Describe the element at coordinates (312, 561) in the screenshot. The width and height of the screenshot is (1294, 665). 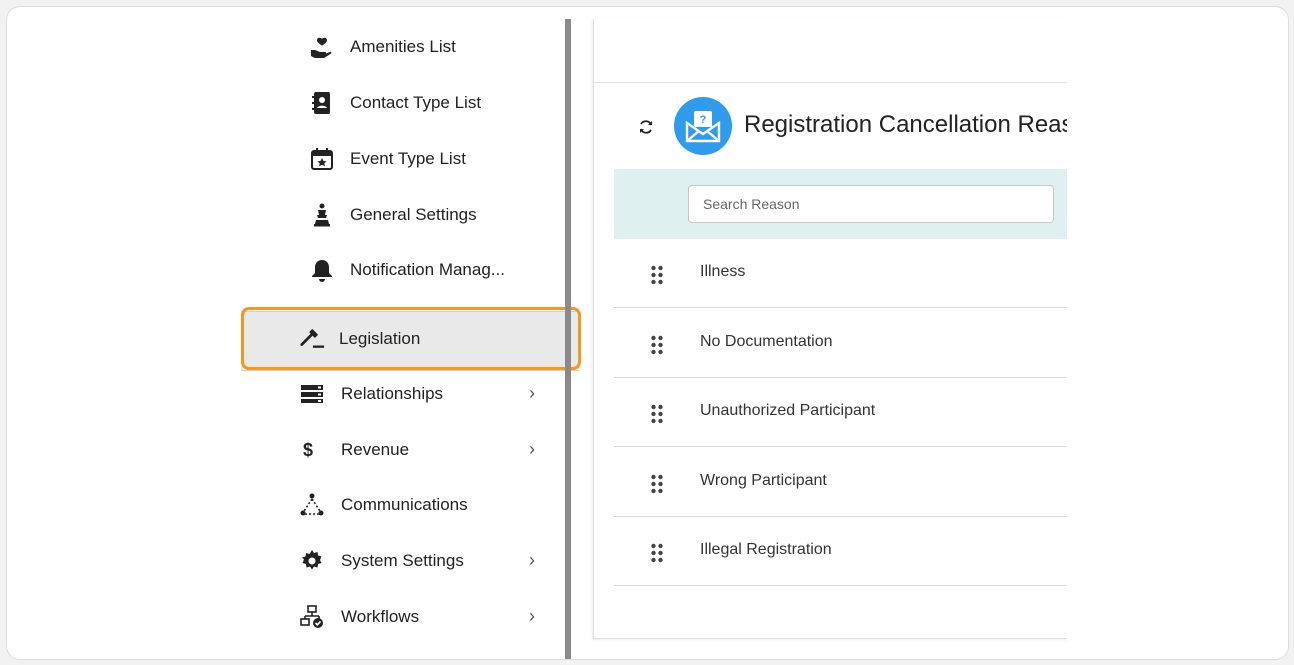
I see `gear-icon` at that location.